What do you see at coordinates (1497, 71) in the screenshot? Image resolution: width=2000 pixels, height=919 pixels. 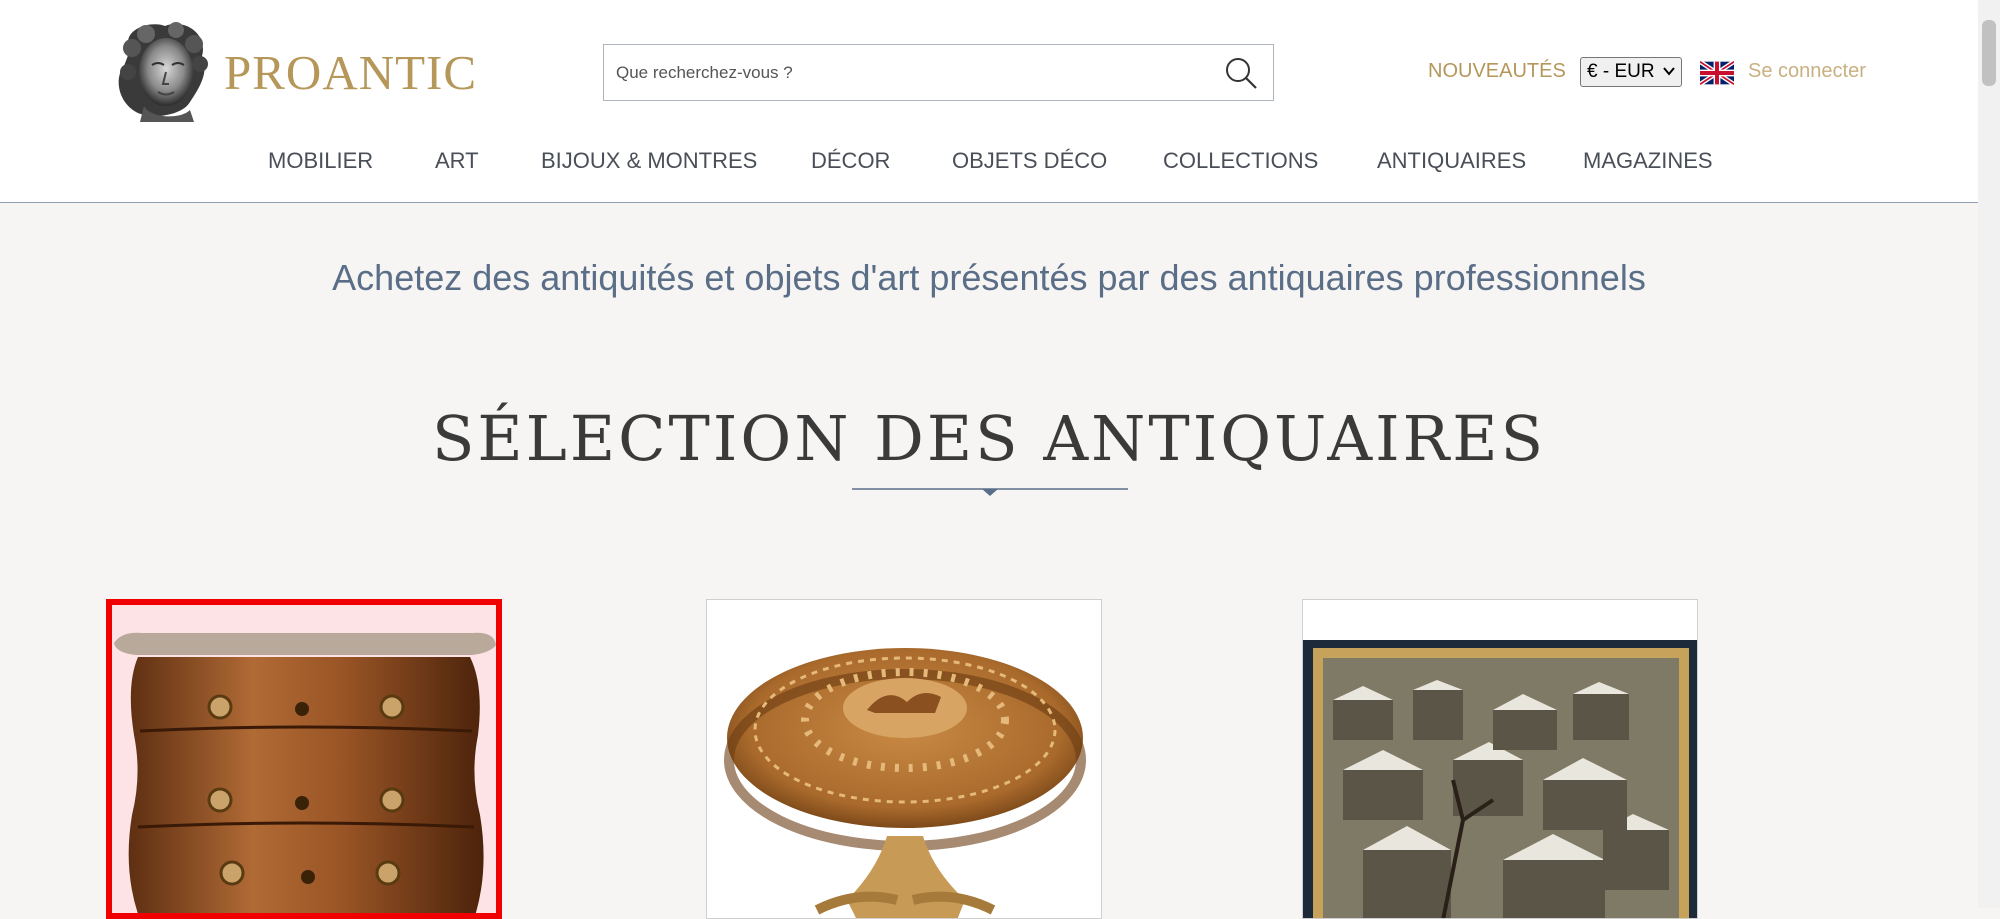 I see `new-arrivals-link: NOUVEAUTÉS` at bounding box center [1497, 71].